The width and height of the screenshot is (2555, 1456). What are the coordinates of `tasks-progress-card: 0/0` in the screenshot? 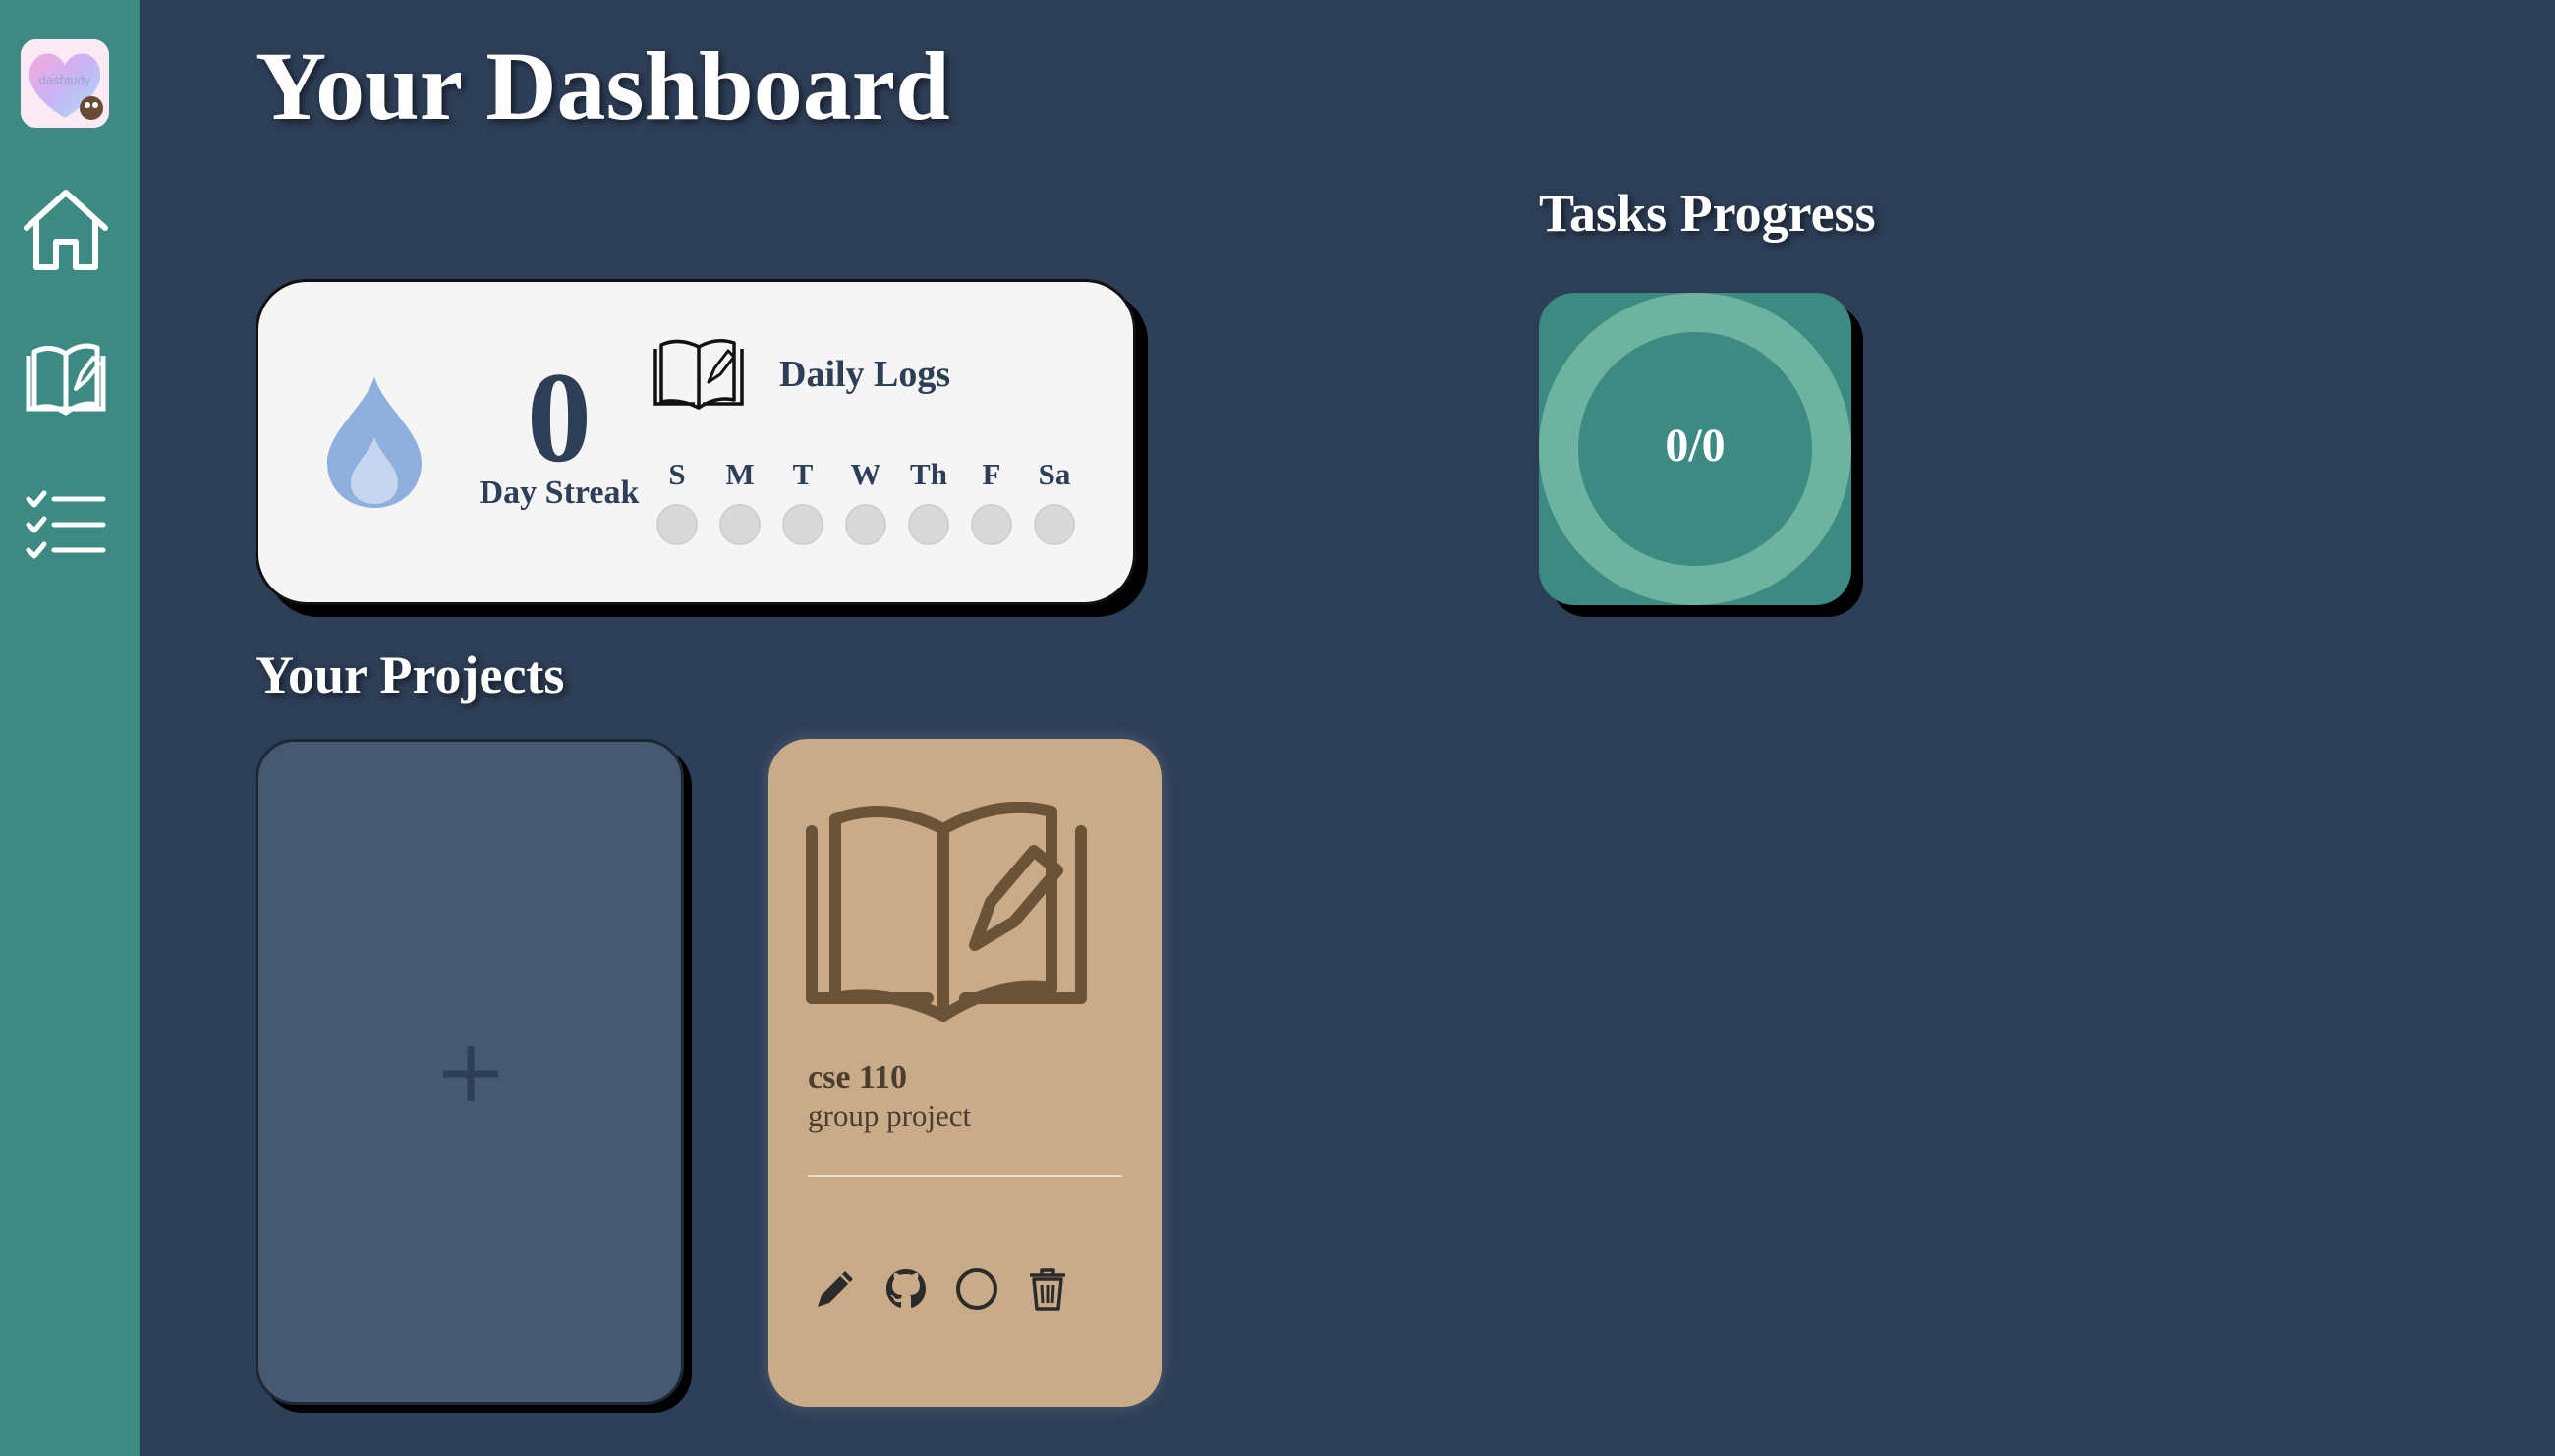 It's located at (1695, 449).